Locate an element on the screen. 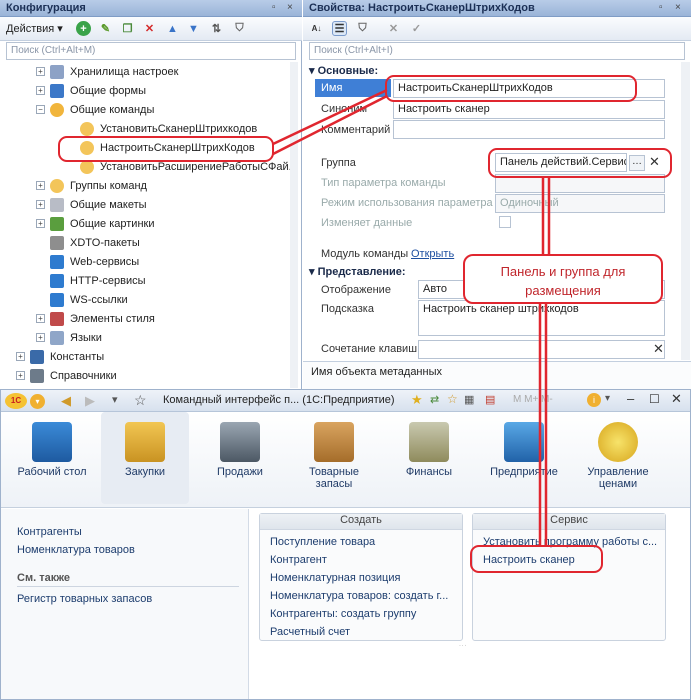 This screenshot has width=691, height=700. module-open-link: Открыть is located at coordinates (432, 254).